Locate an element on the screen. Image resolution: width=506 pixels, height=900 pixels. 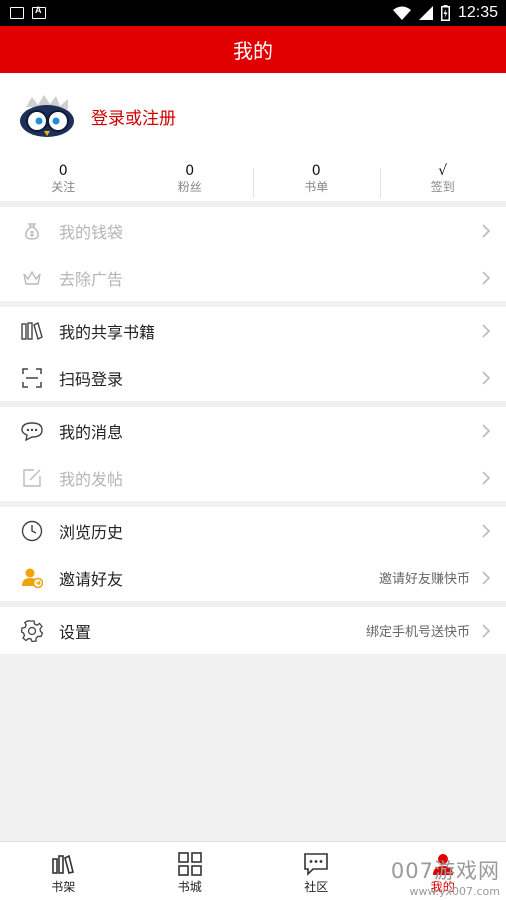
title-bar: 我的 is located at coordinates (253, 49).